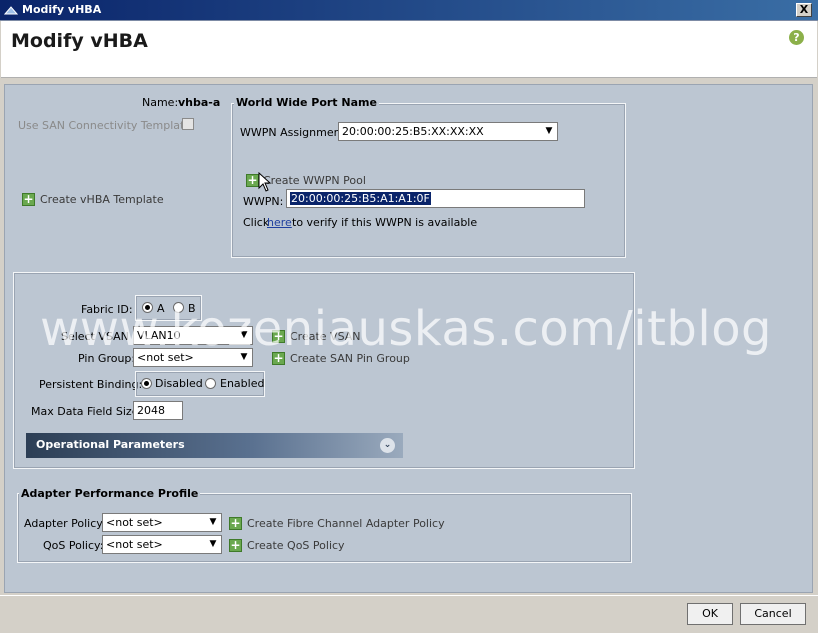 The image size is (818, 633). I want to click on qos-policy-select: <not set> ▼, so click(162, 544).